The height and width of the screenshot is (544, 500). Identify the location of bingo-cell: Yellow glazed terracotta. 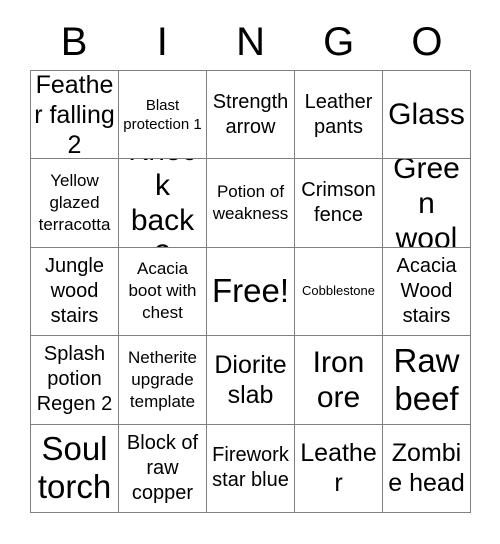
(75, 203).